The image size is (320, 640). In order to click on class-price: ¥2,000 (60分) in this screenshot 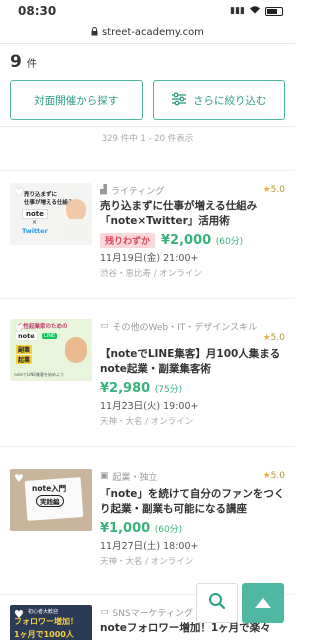, I will do `click(202, 240)`.